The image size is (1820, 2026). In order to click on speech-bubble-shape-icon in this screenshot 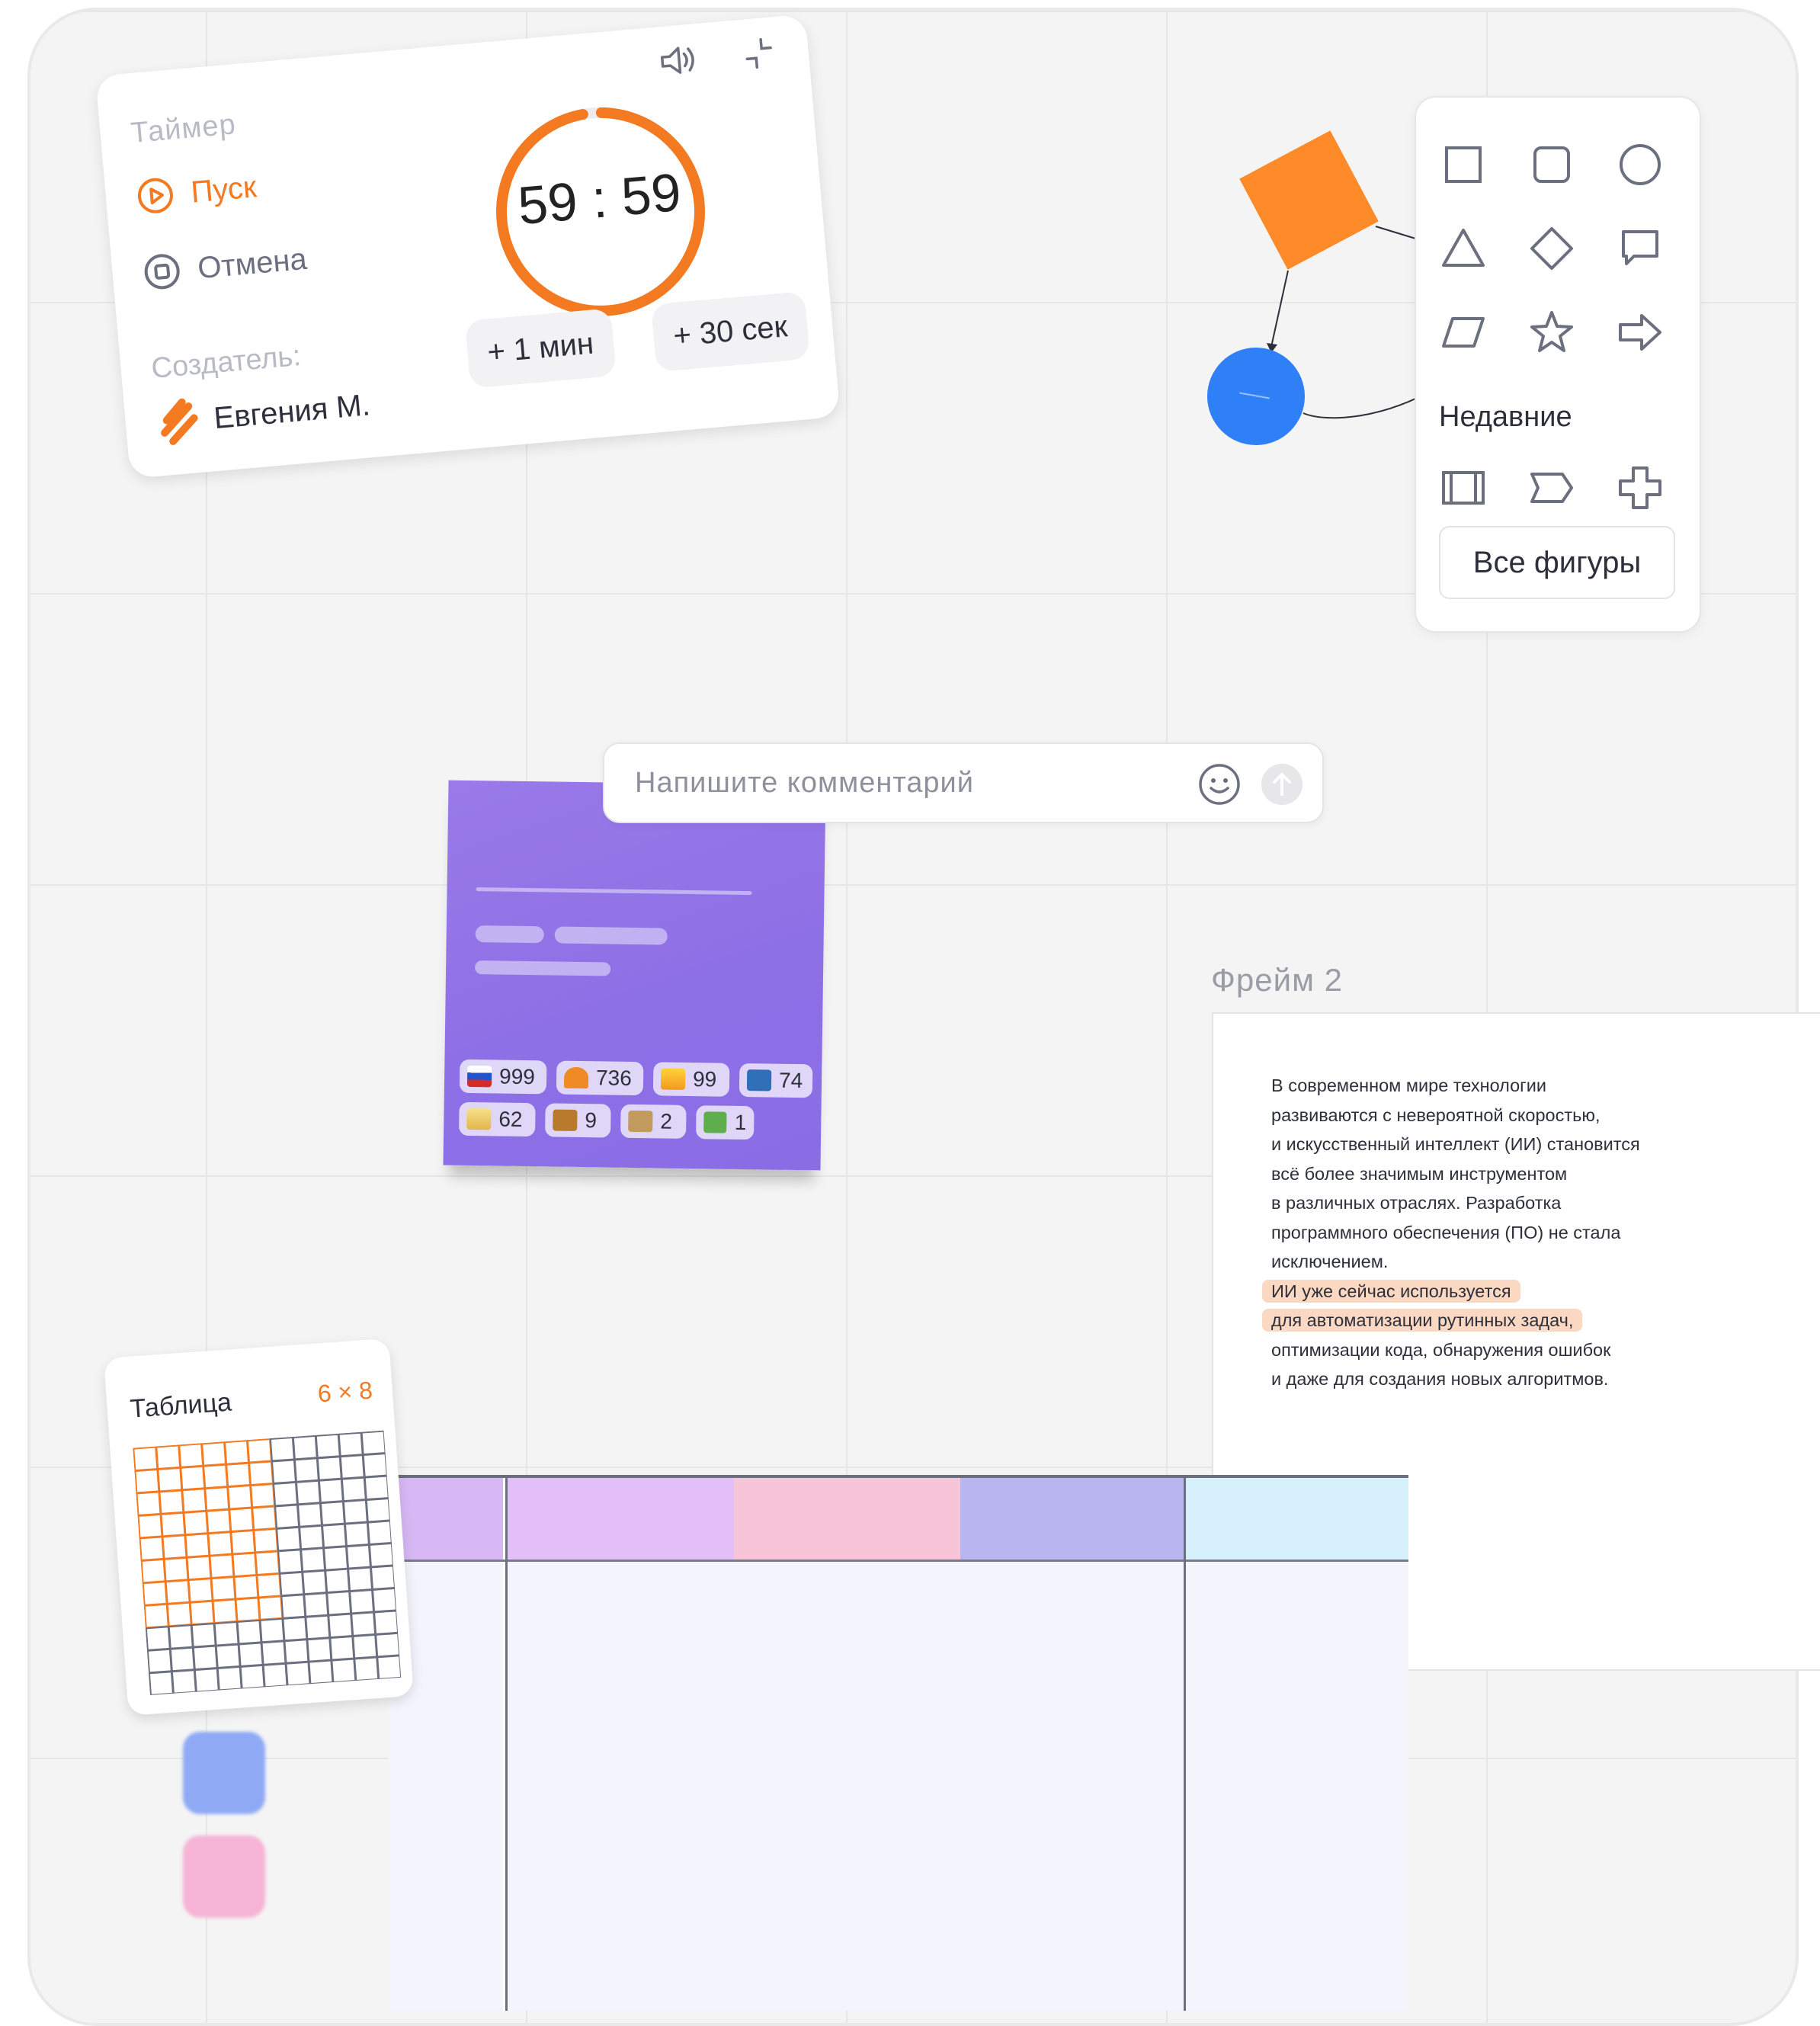, I will do `click(1640, 248)`.